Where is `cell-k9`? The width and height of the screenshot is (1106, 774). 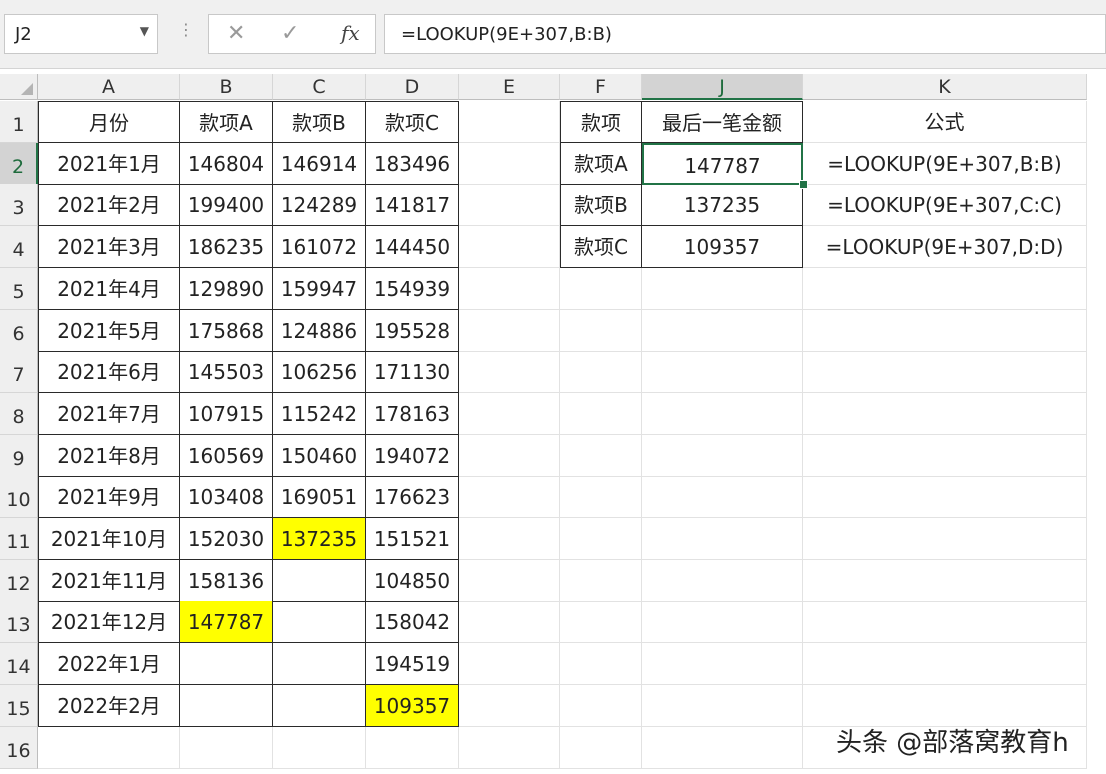
cell-k9 is located at coordinates (945, 455).